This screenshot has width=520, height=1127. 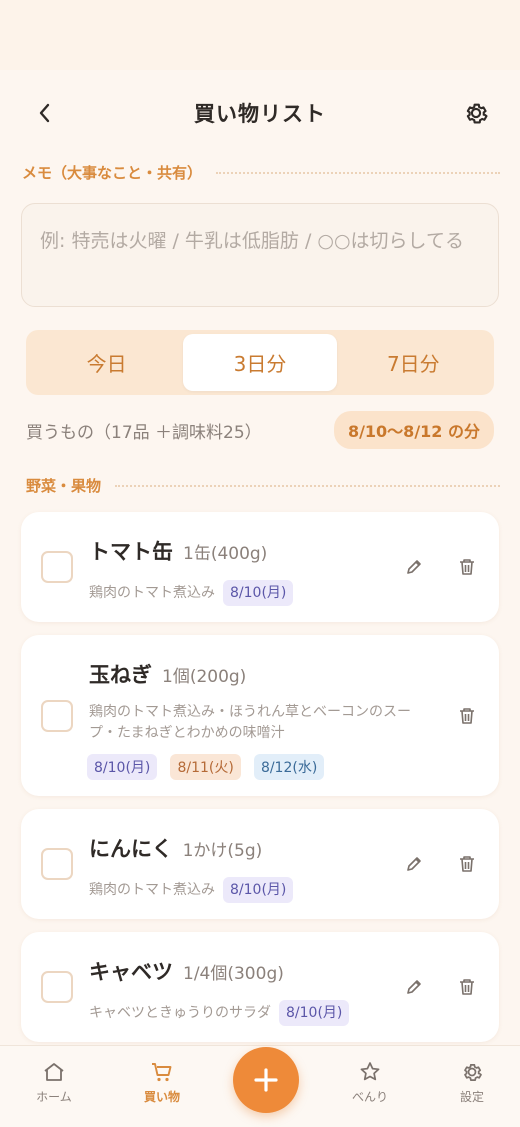 I want to click on segment-3days: 3日分, so click(x=260, y=362).